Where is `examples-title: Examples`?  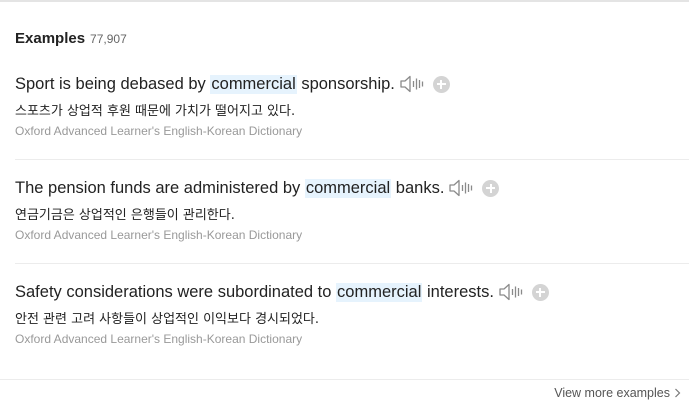 examples-title: Examples is located at coordinates (50, 38).